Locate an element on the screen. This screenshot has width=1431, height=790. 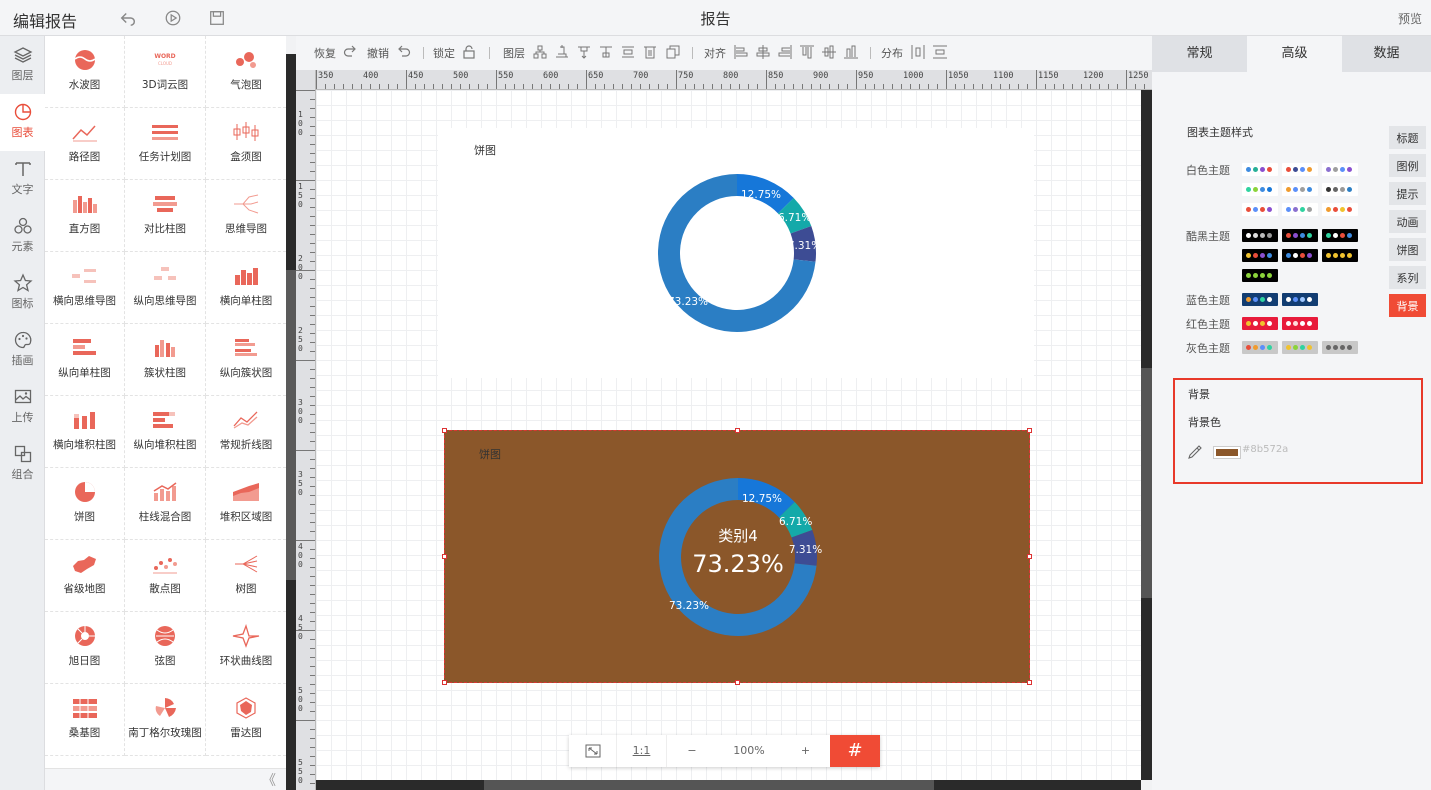
preview-button: 预览 is located at coordinates (1410, 18).